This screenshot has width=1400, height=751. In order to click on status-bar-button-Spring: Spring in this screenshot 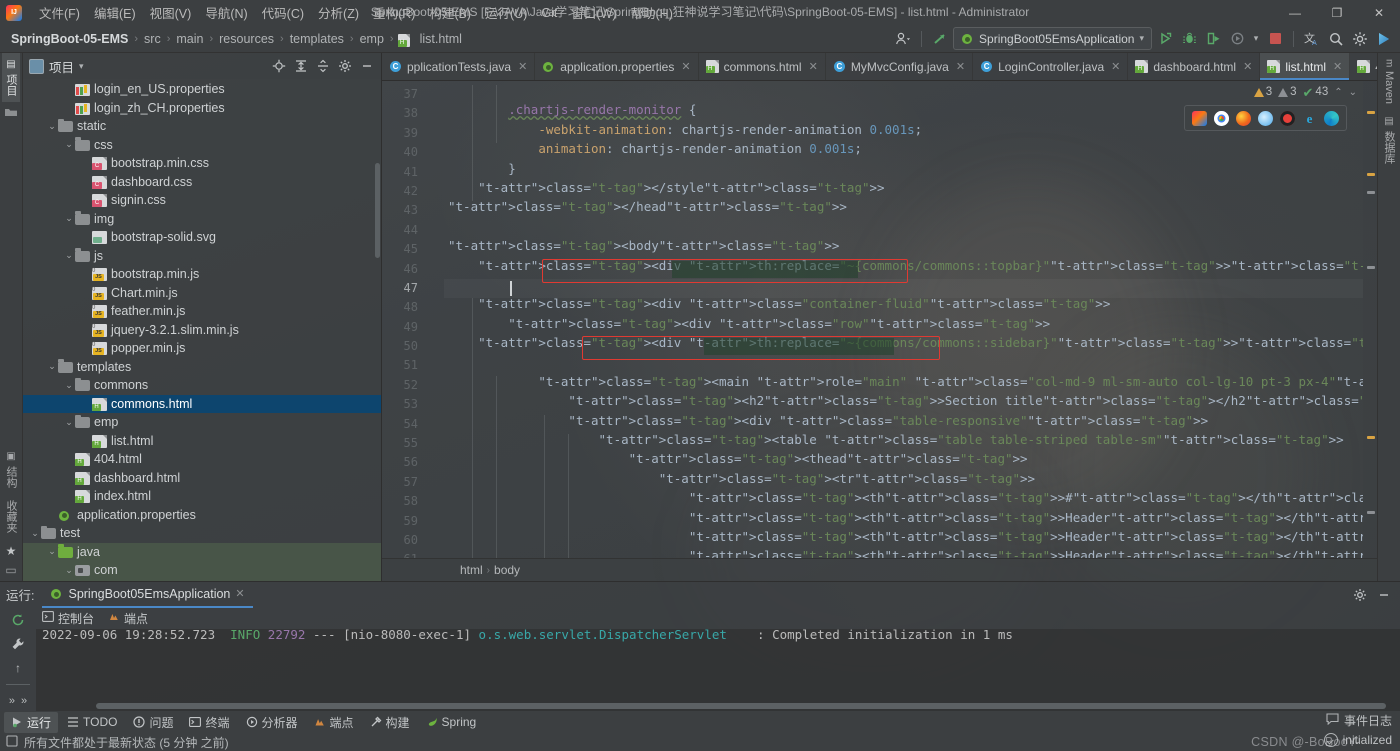, I will do `click(451, 722)`.